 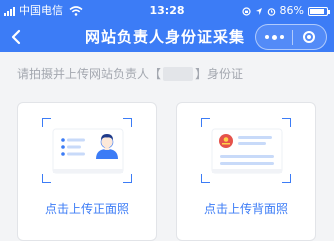 I want to click on back-button, so click(x=17, y=37).